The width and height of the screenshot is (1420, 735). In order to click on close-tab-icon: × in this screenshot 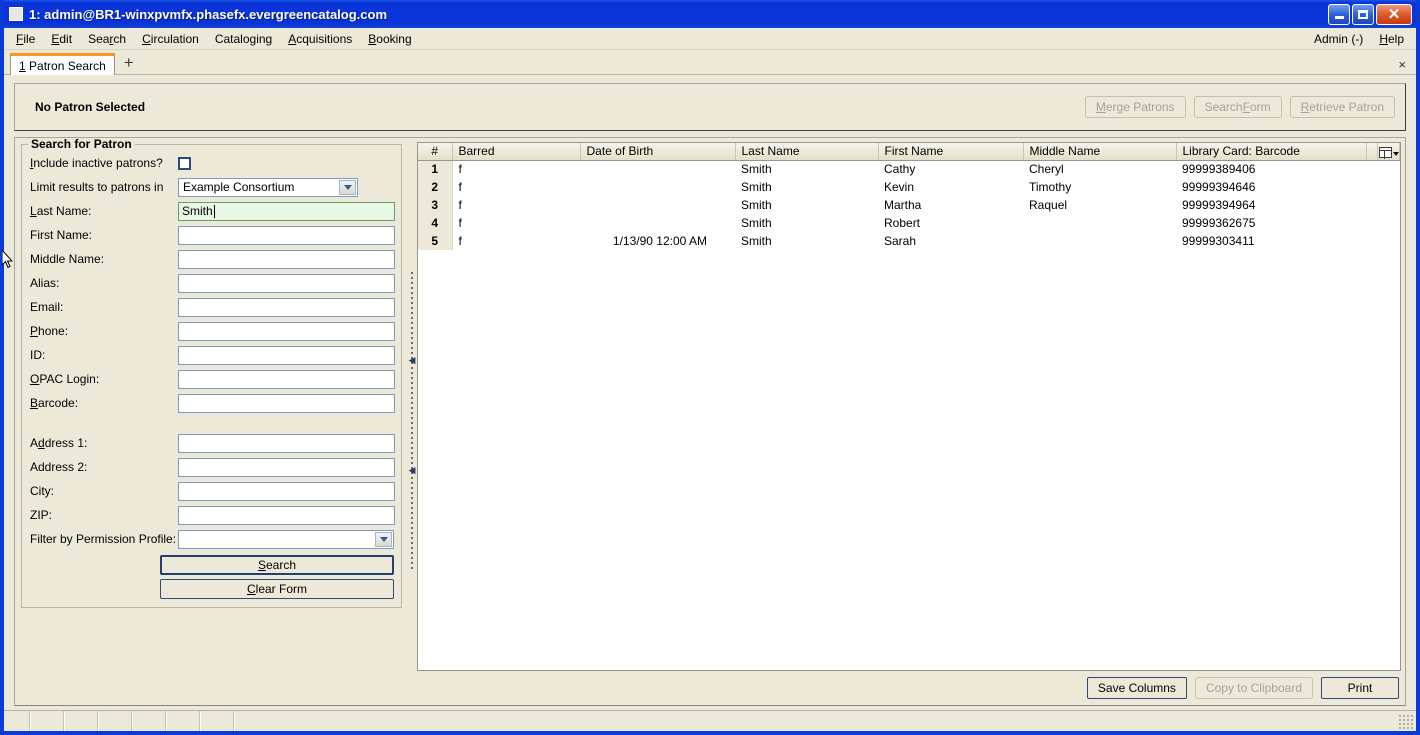, I will do `click(1402, 66)`.